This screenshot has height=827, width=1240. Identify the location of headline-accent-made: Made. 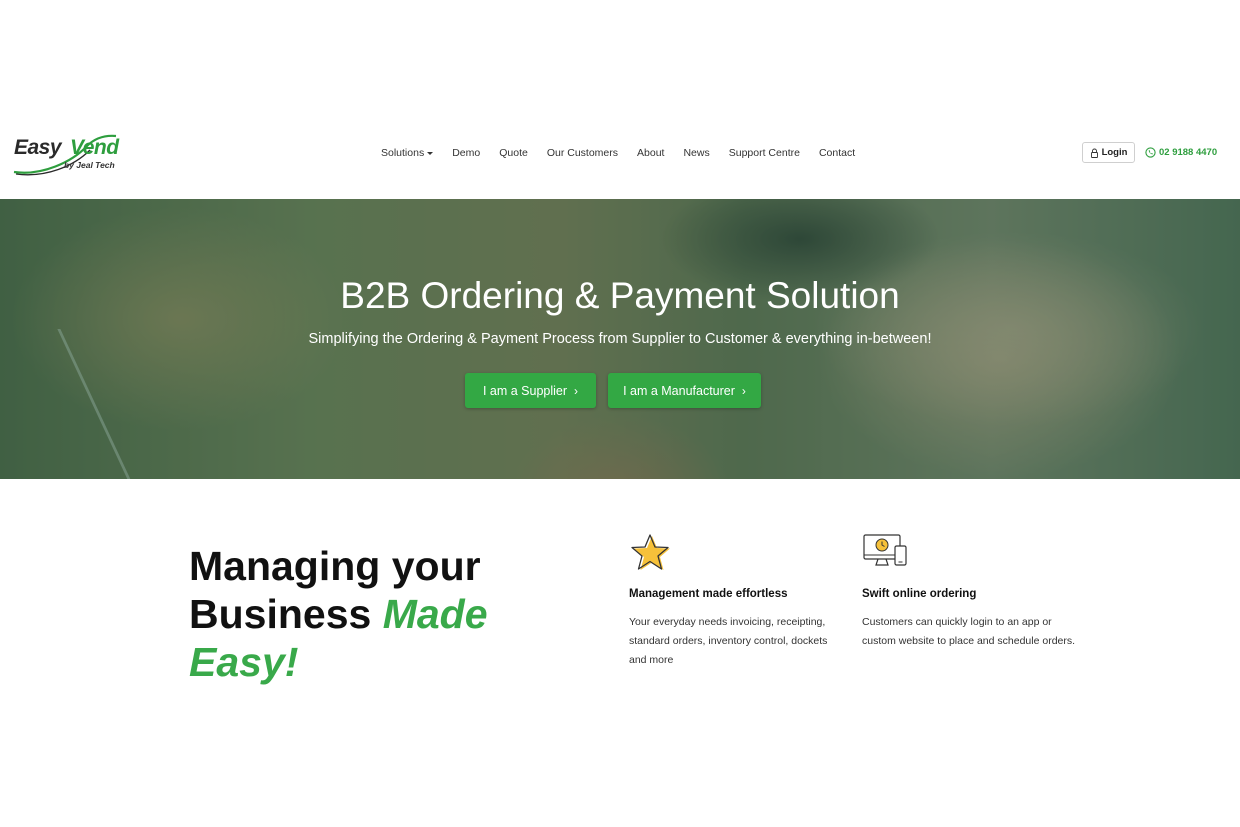
(435, 614).